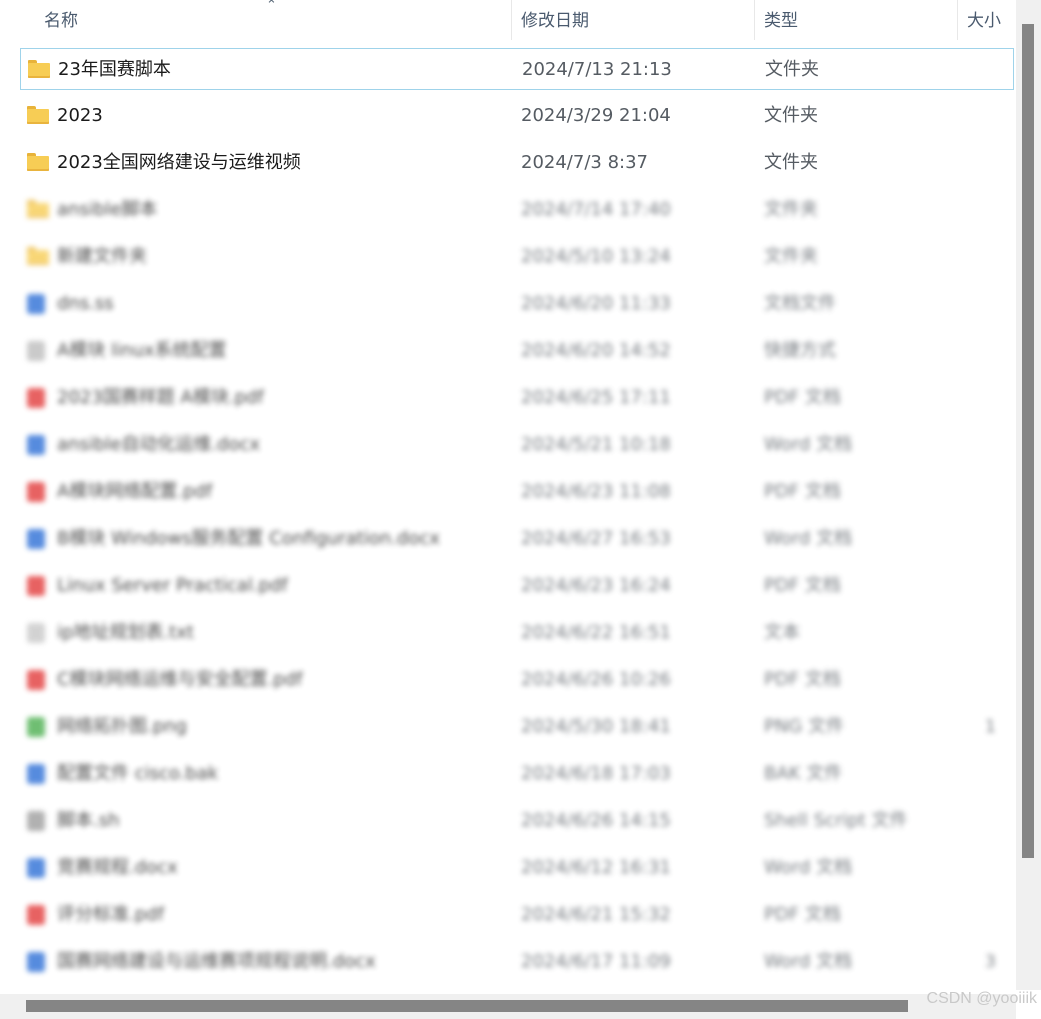 The width and height of the screenshot is (1041, 1019). Describe the element at coordinates (517, 69) in the screenshot. I see `file-row: 23年国赛脚本 2024/7/13 21:13 文件夹` at that location.